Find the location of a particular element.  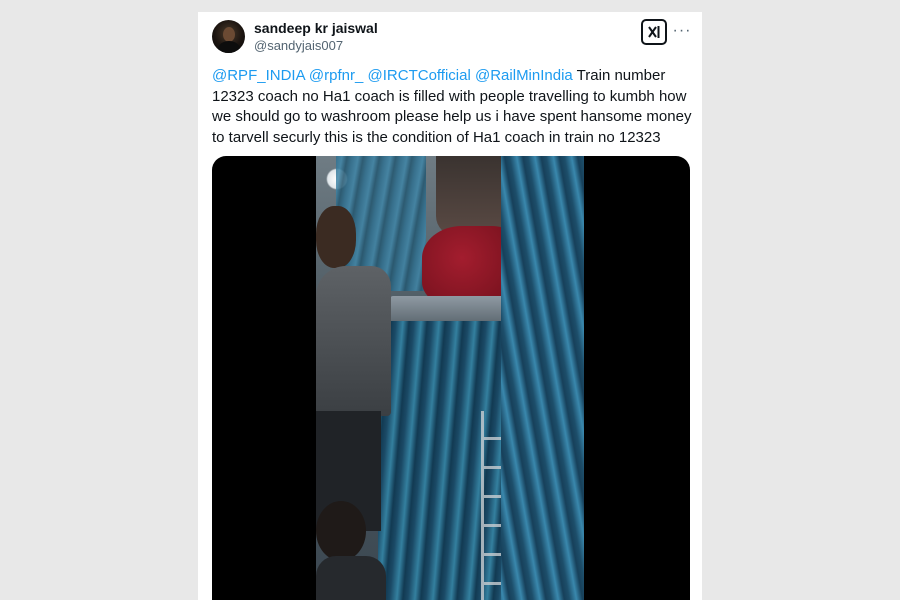

more-button: ··· is located at coordinates (682, 31).